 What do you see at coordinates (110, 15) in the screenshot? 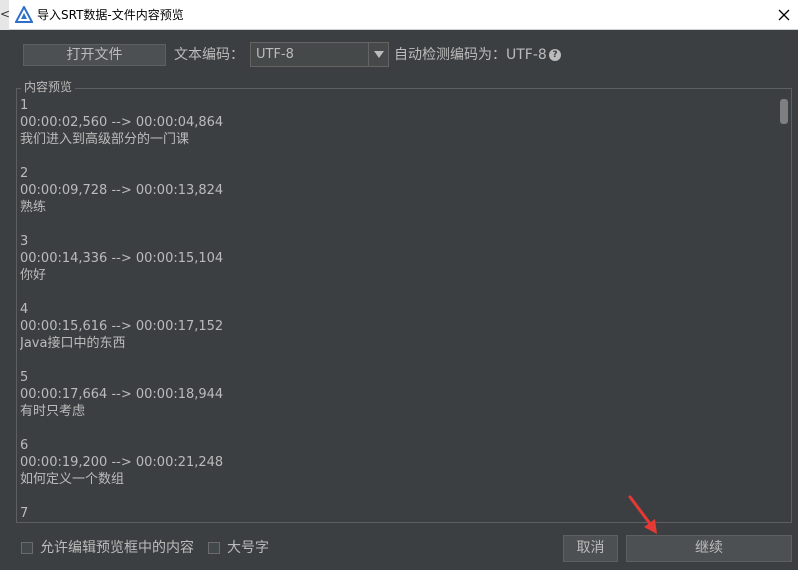
I see `window-title: 导入SRT数据-文件内容预览` at bounding box center [110, 15].